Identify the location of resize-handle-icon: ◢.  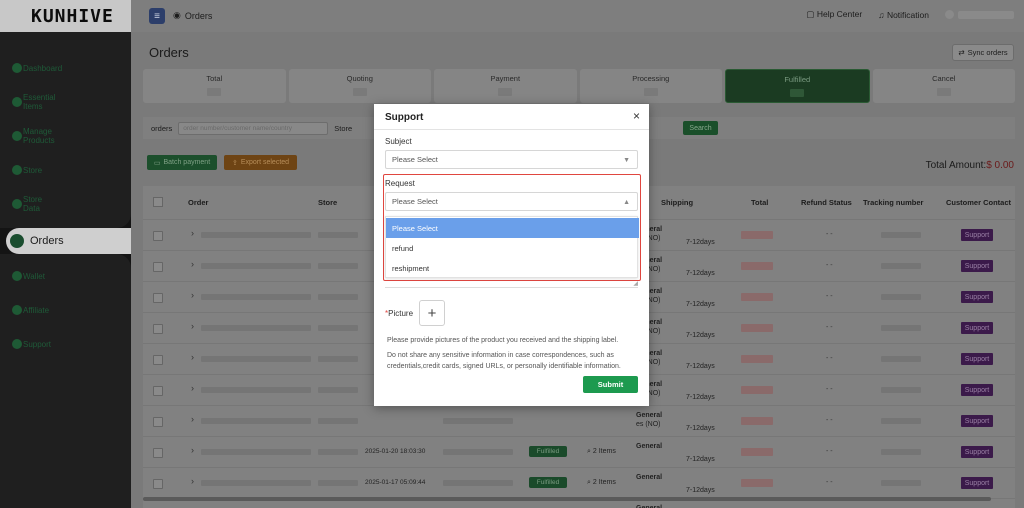
(635, 283).